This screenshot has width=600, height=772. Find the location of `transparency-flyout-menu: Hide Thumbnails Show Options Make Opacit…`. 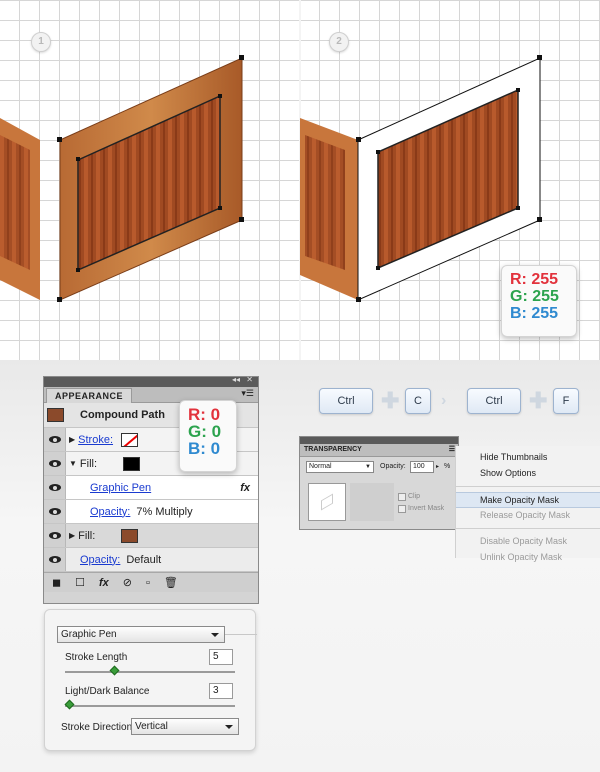

transparency-flyout-menu: Hide Thumbnails Show Options Make Opacit… is located at coordinates (527, 504).